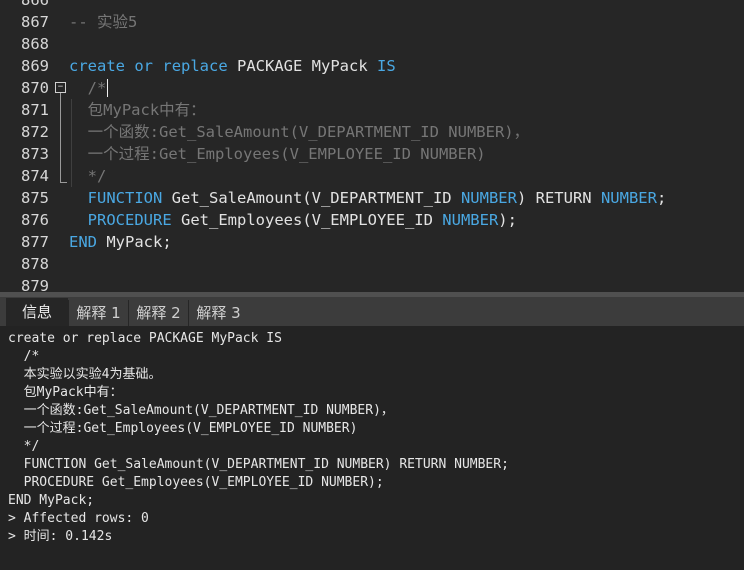 The height and width of the screenshot is (570, 744). Describe the element at coordinates (35, 154) in the screenshot. I see `line-number: 873` at that location.